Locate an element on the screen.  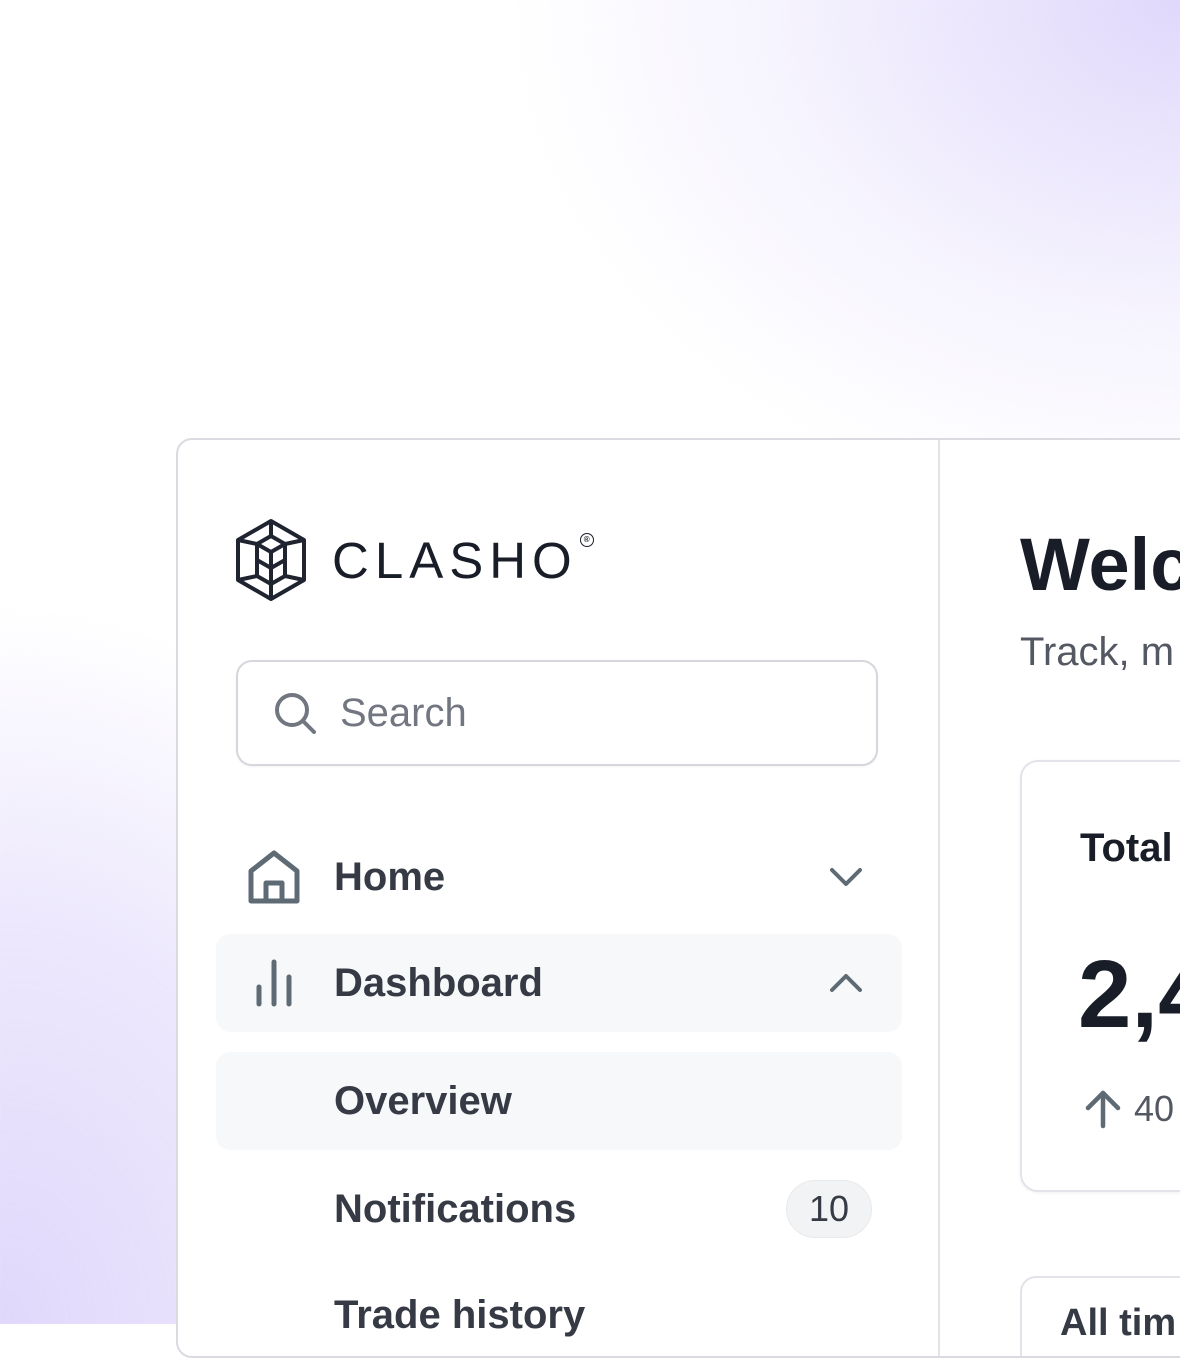
sidebar-item-dashboard: Dashboard is located at coordinates (559, 983).